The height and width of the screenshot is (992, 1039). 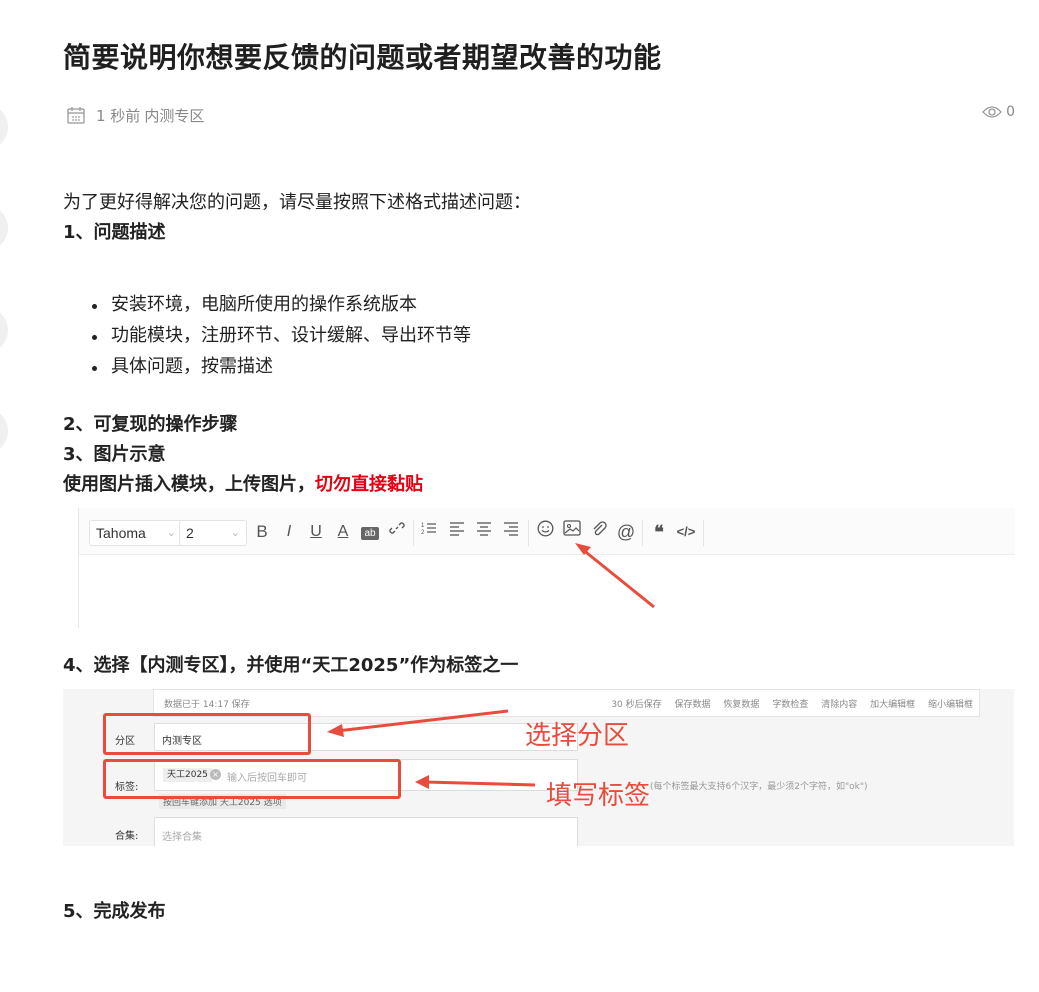 What do you see at coordinates (174, 115) in the screenshot?
I see `post-zone-link: 内测专区` at bounding box center [174, 115].